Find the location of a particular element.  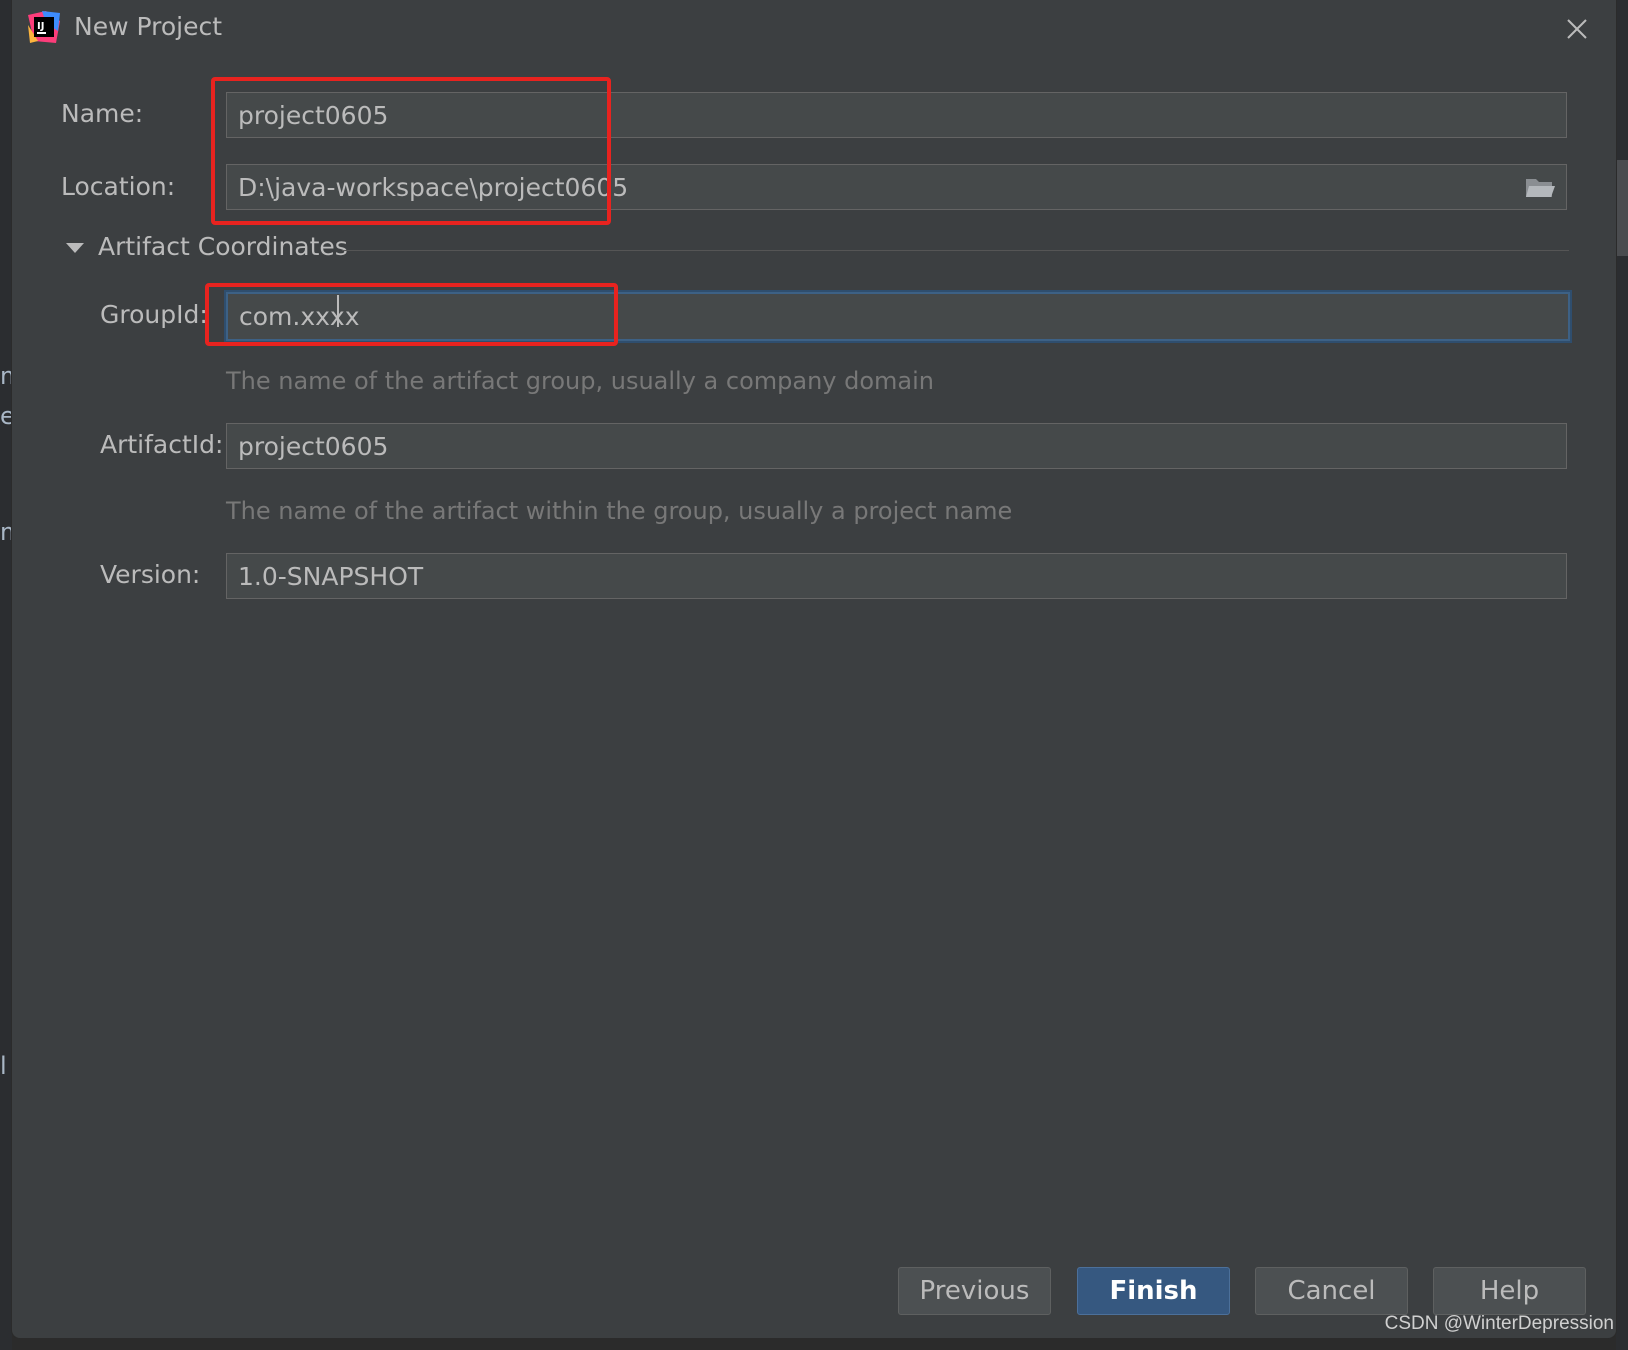

previous-button: Previous is located at coordinates (974, 1291).